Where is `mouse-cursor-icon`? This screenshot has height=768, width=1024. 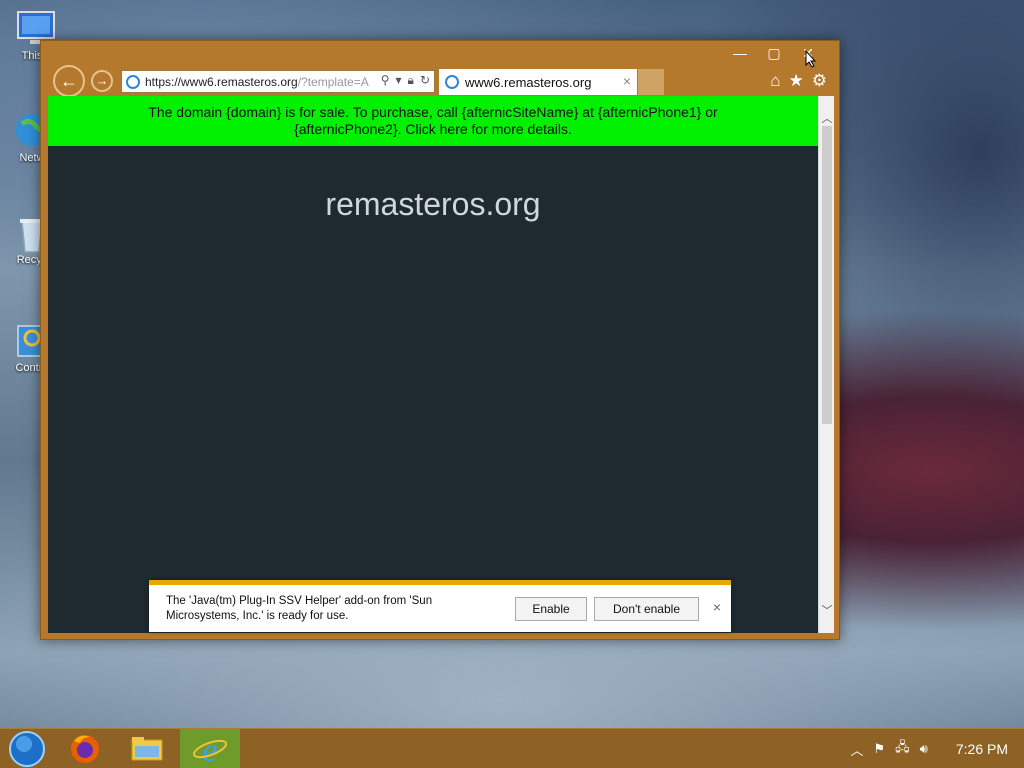
mouse-cursor-icon is located at coordinates (811, 59).